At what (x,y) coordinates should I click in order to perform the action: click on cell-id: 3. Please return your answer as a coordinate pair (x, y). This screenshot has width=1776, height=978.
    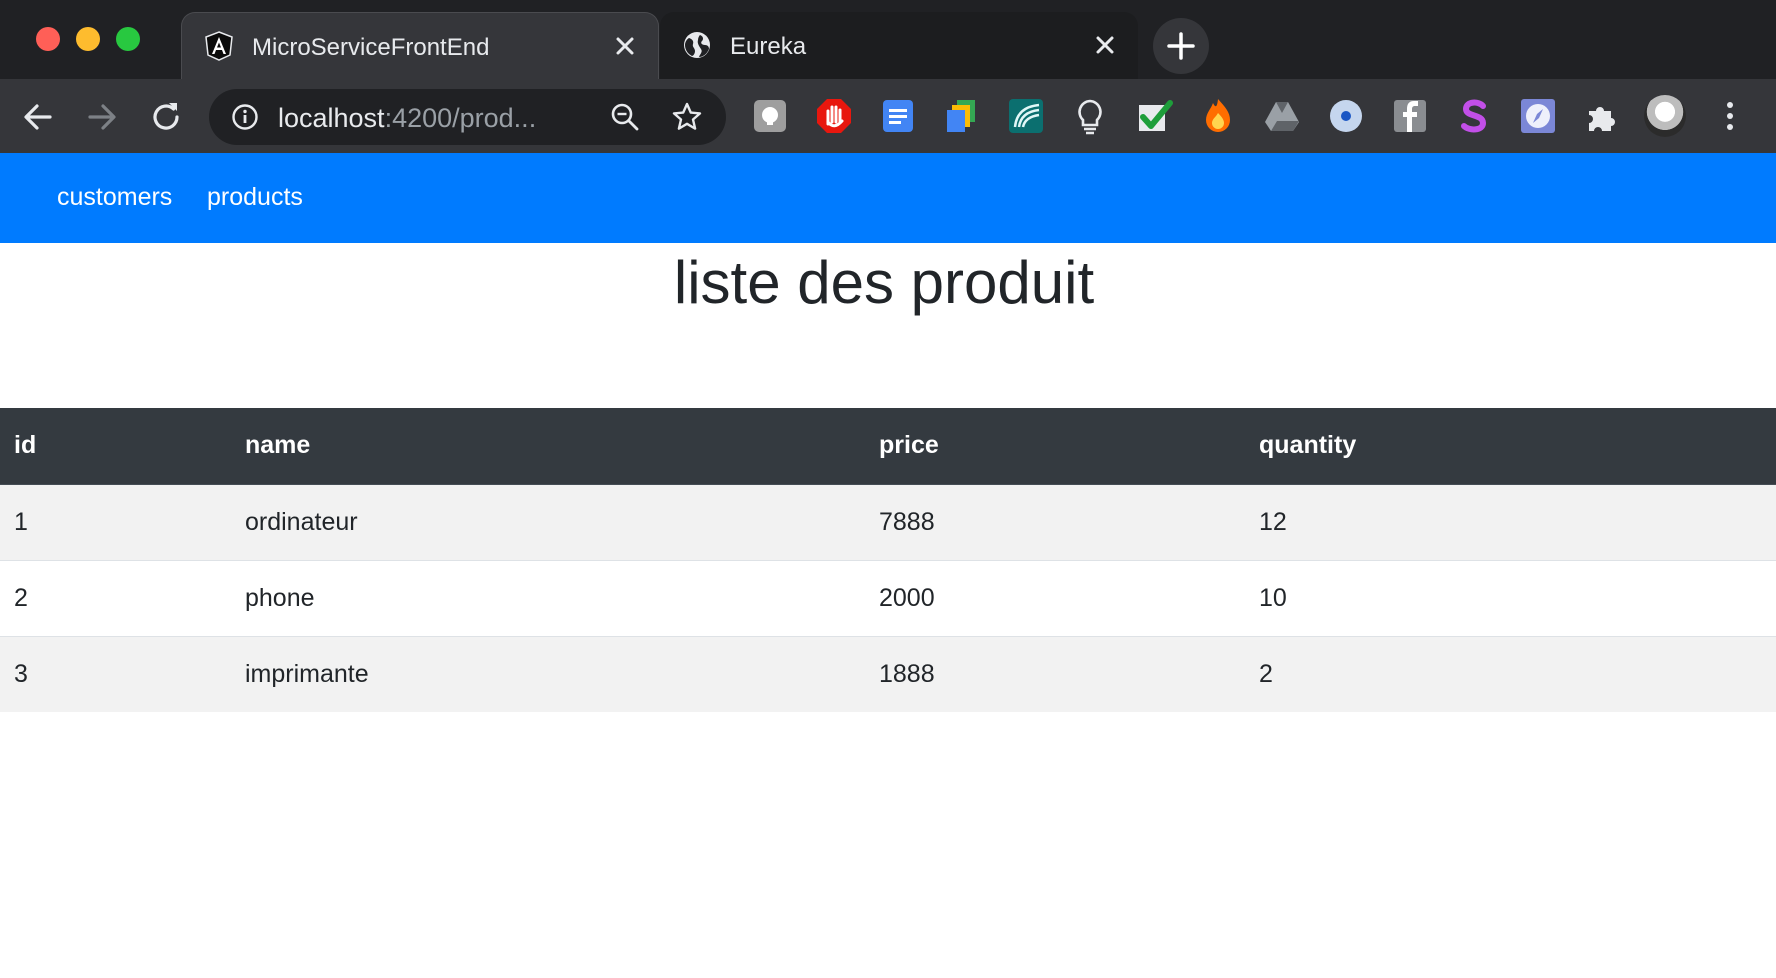
    Looking at the image, I should click on (115, 673).